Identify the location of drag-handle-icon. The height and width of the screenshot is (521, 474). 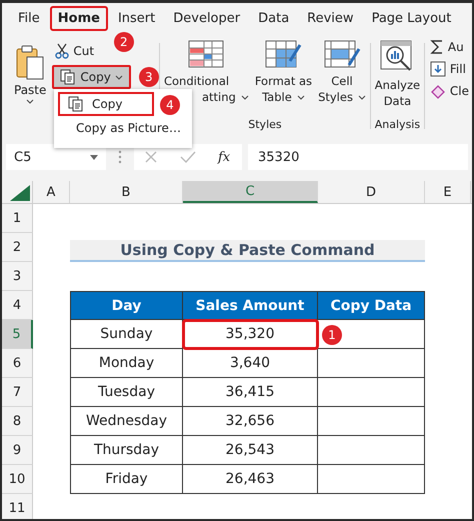
(120, 157).